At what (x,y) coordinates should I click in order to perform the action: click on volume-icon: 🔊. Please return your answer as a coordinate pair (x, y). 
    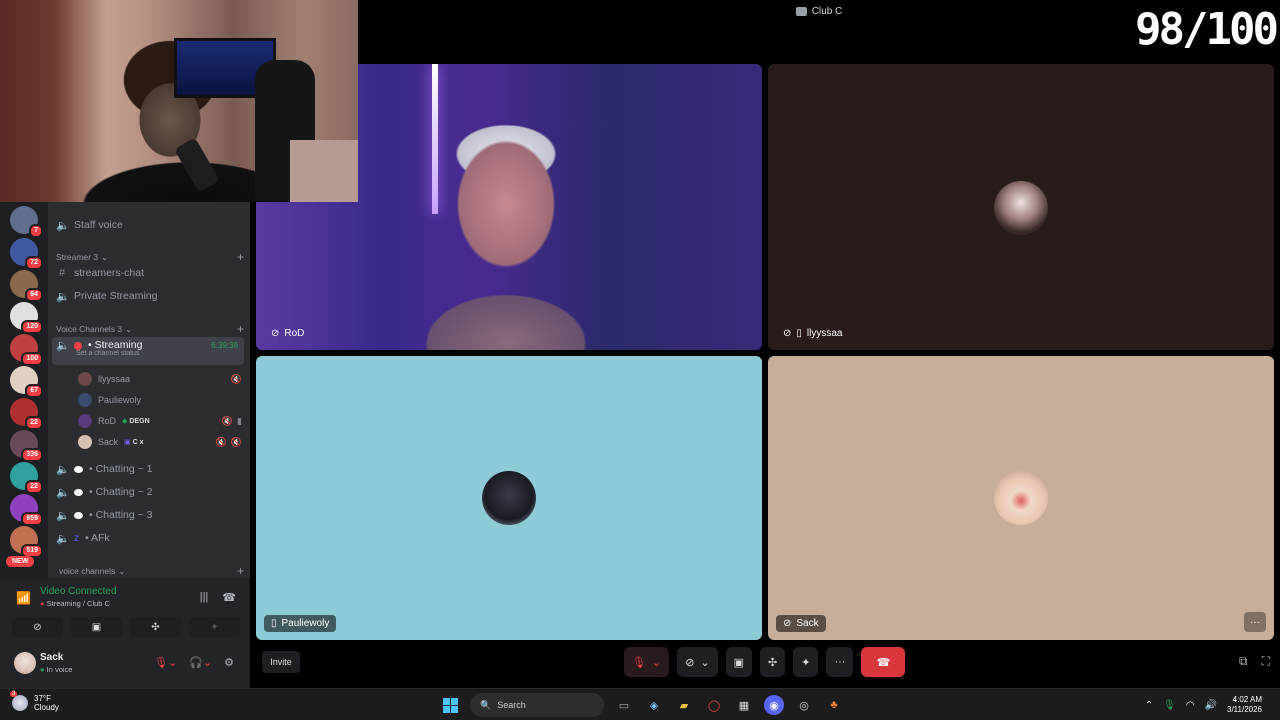
    Looking at the image, I should click on (1211, 705).